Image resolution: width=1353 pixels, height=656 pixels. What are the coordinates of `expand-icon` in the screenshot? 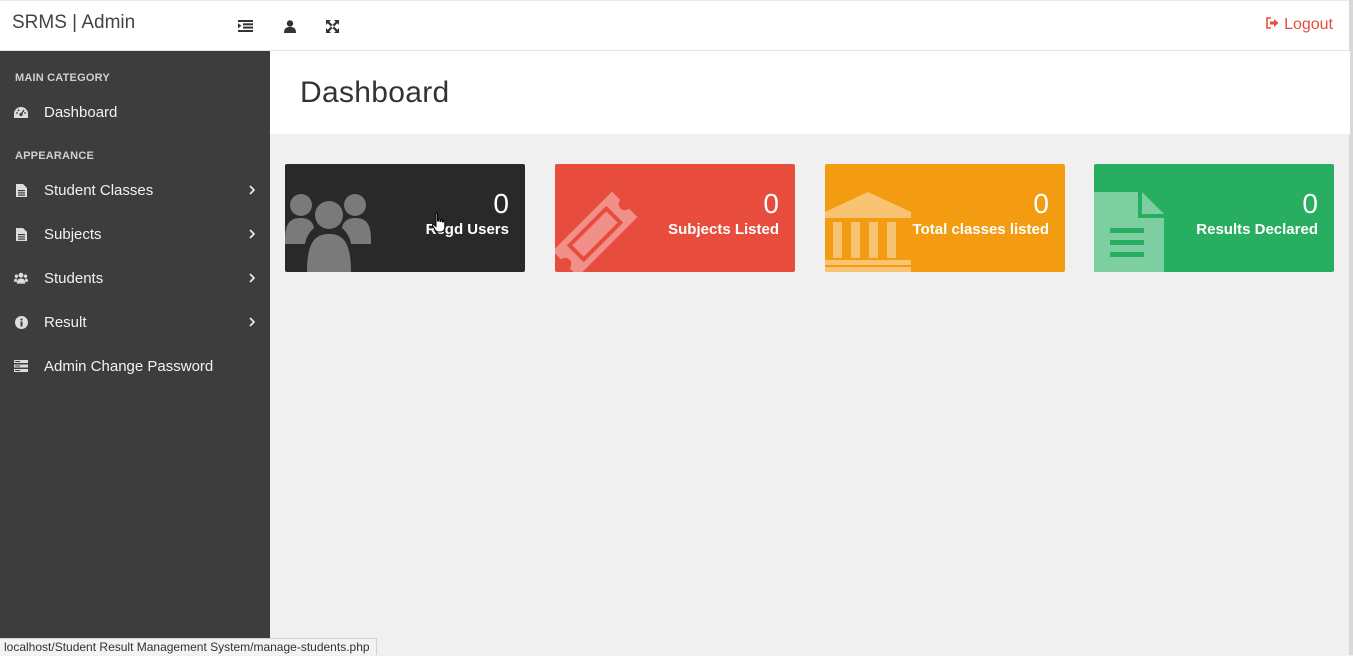 It's located at (332, 26).